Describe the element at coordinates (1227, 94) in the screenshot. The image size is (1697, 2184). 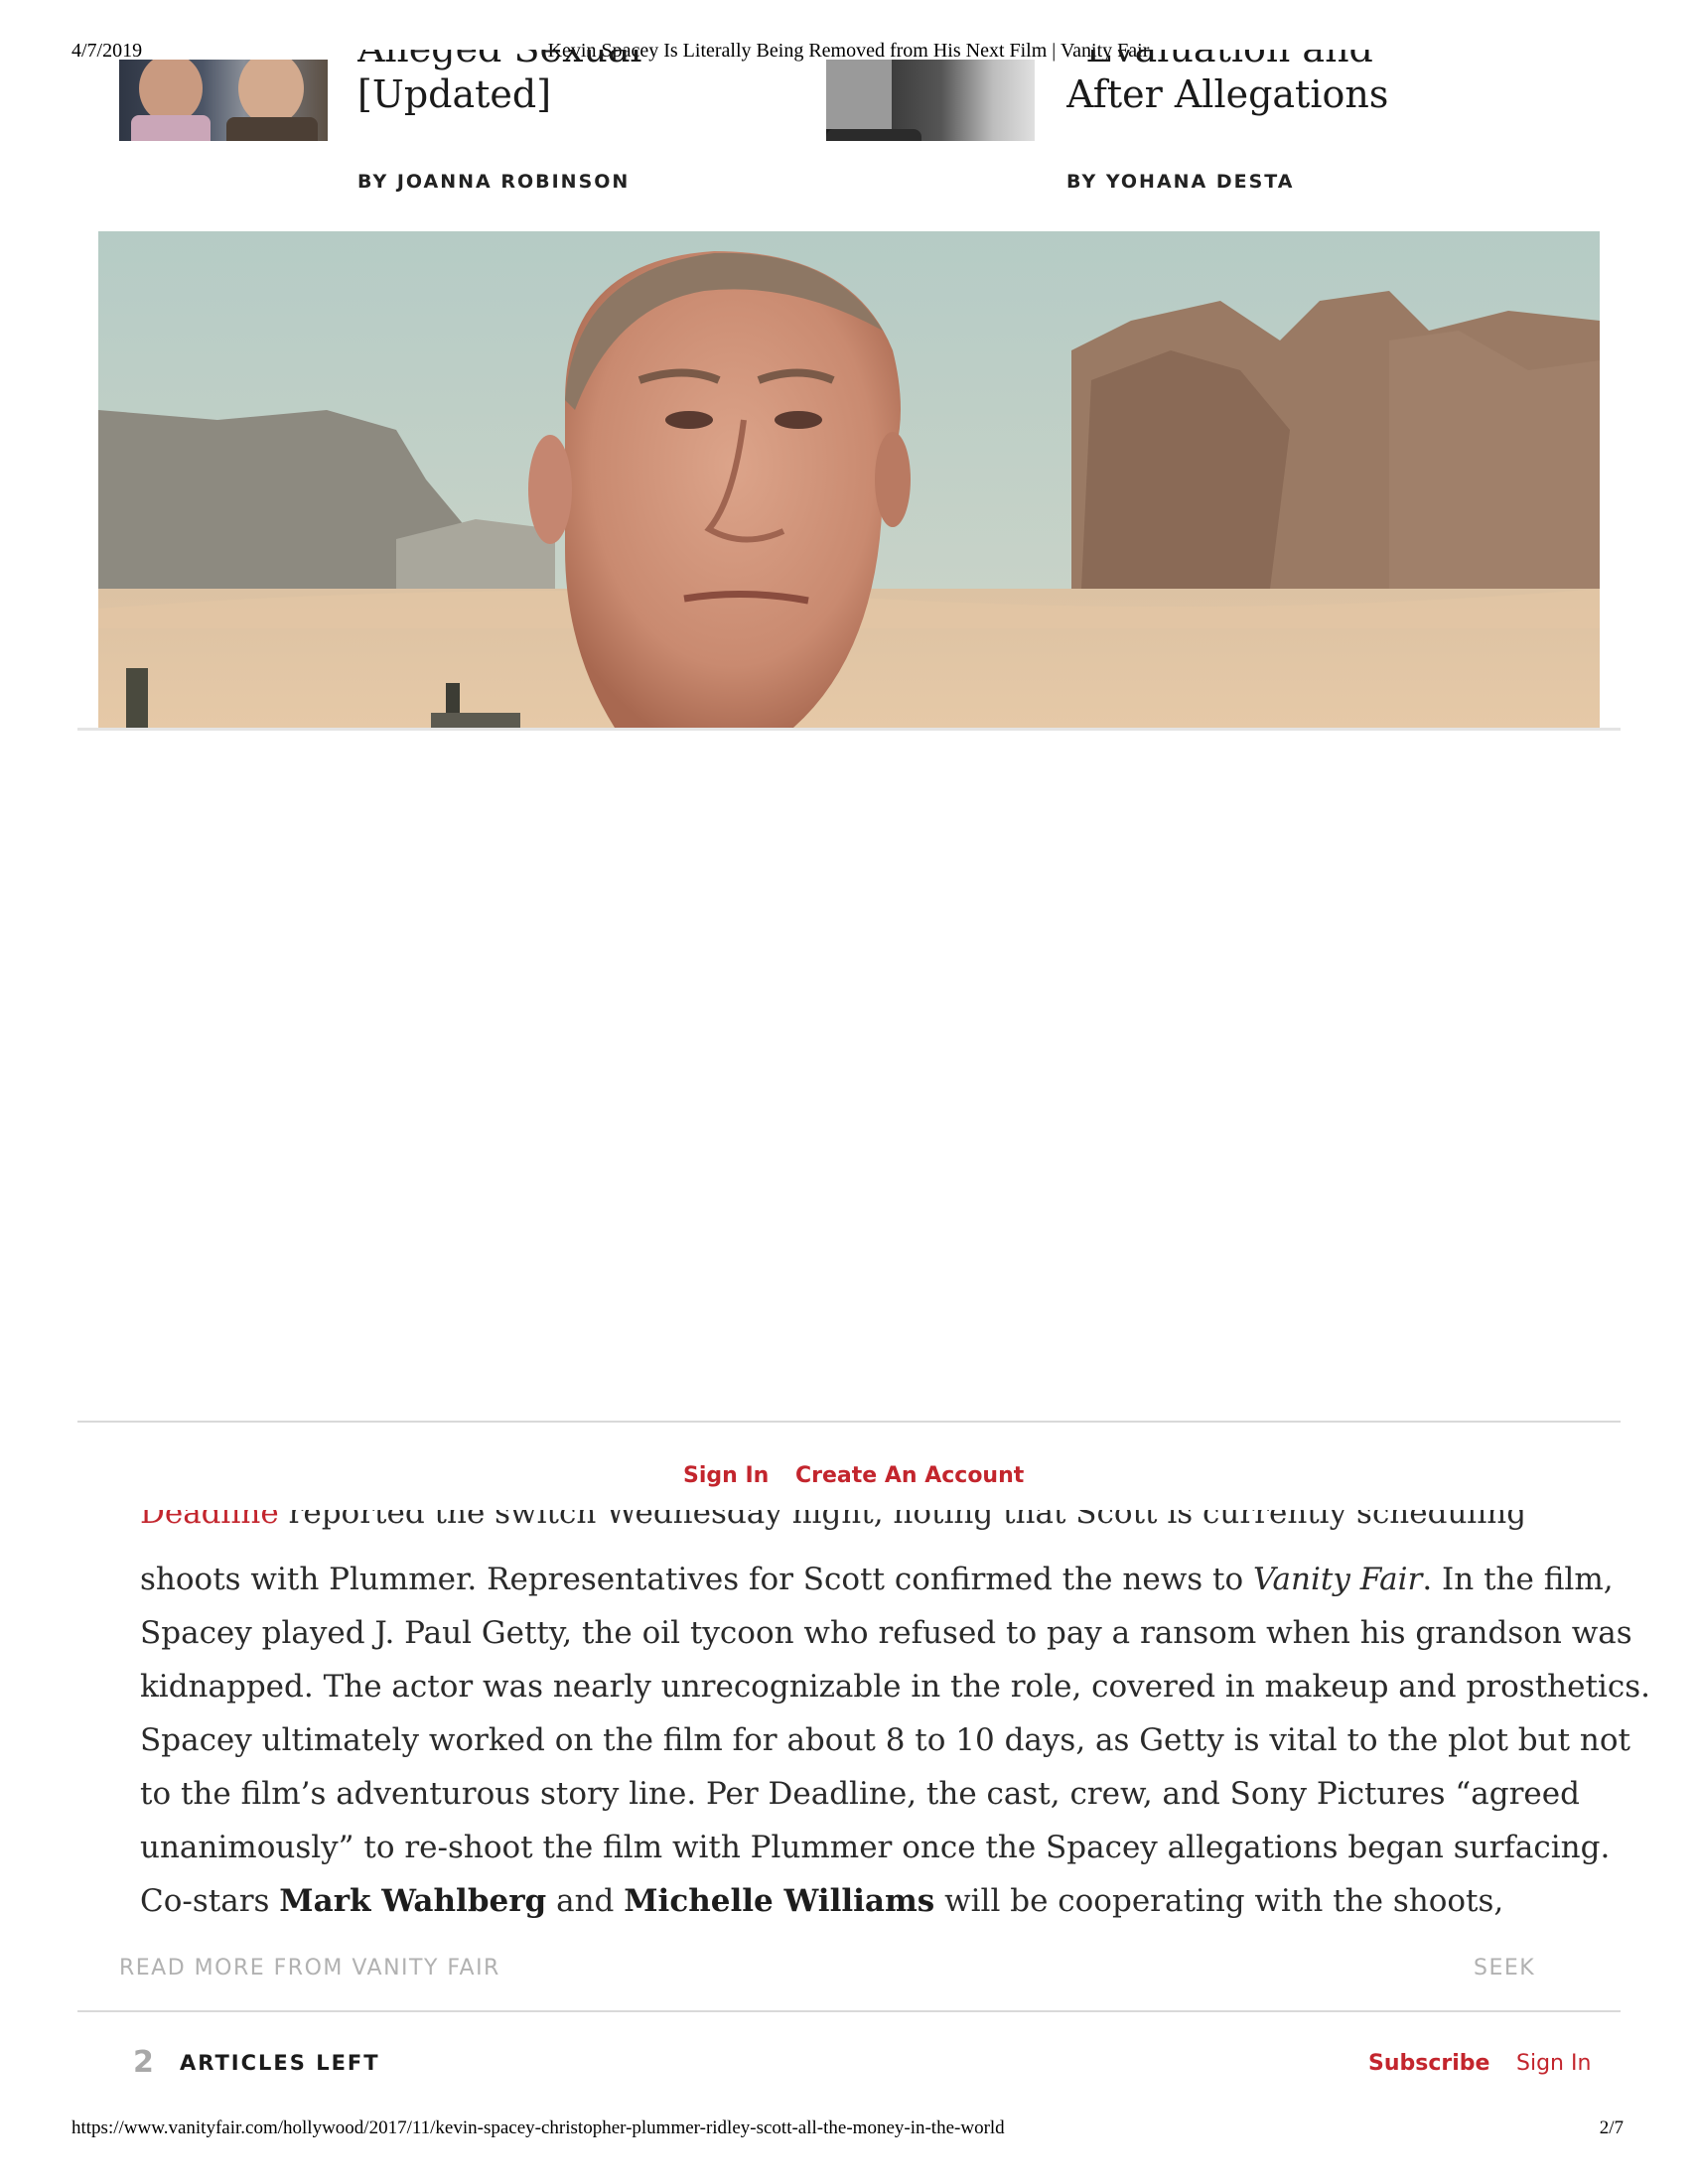
I see `related-story-title-line: After Allegations` at that location.